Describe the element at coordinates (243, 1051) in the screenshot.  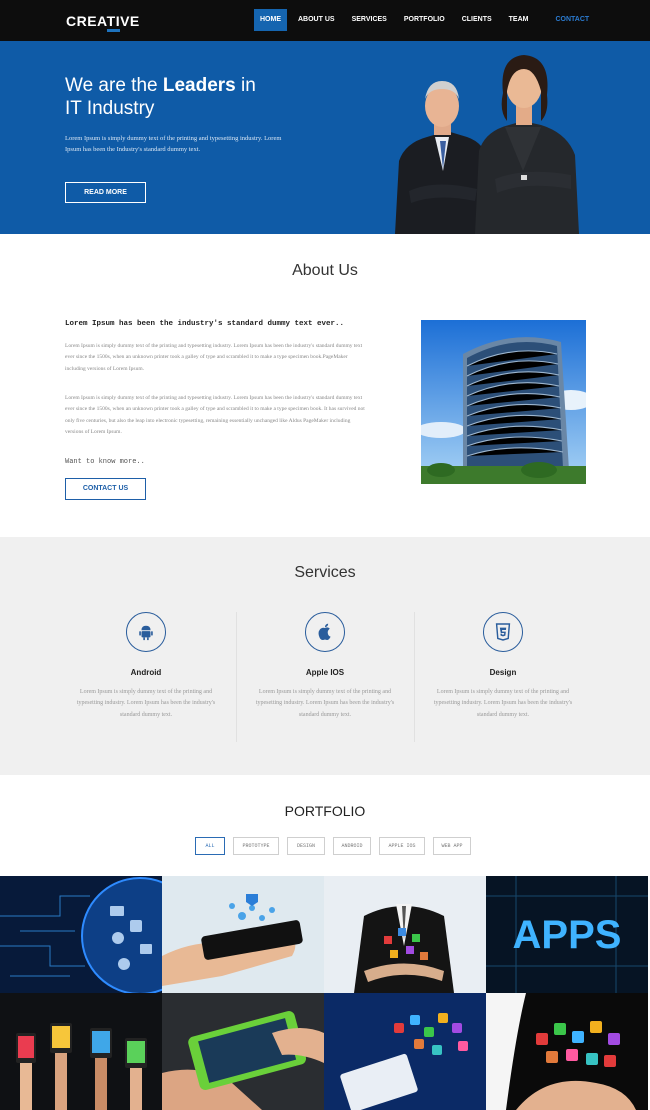
I see `portfolio-tile-green-phone` at that location.